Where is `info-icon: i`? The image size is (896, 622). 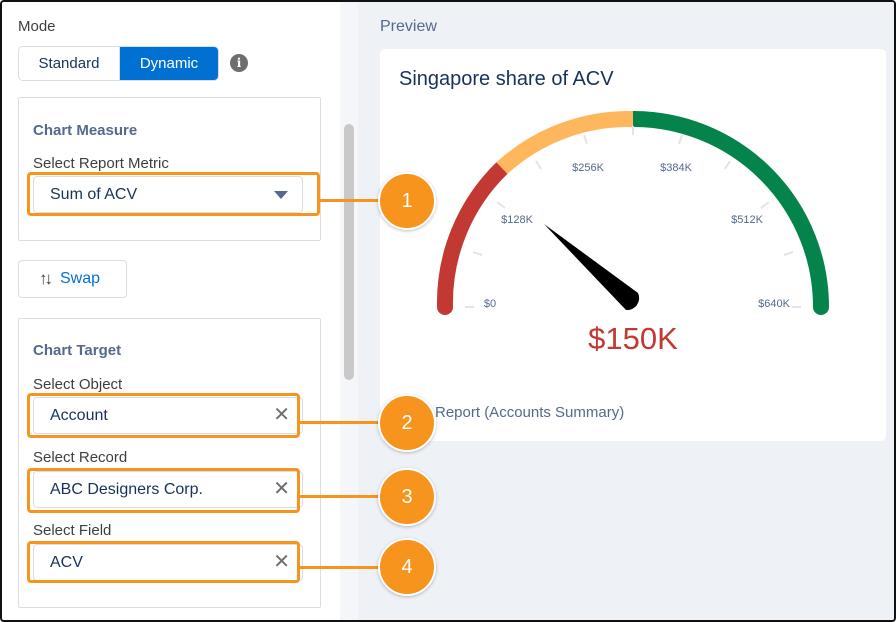 info-icon: i is located at coordinates (239, 63).